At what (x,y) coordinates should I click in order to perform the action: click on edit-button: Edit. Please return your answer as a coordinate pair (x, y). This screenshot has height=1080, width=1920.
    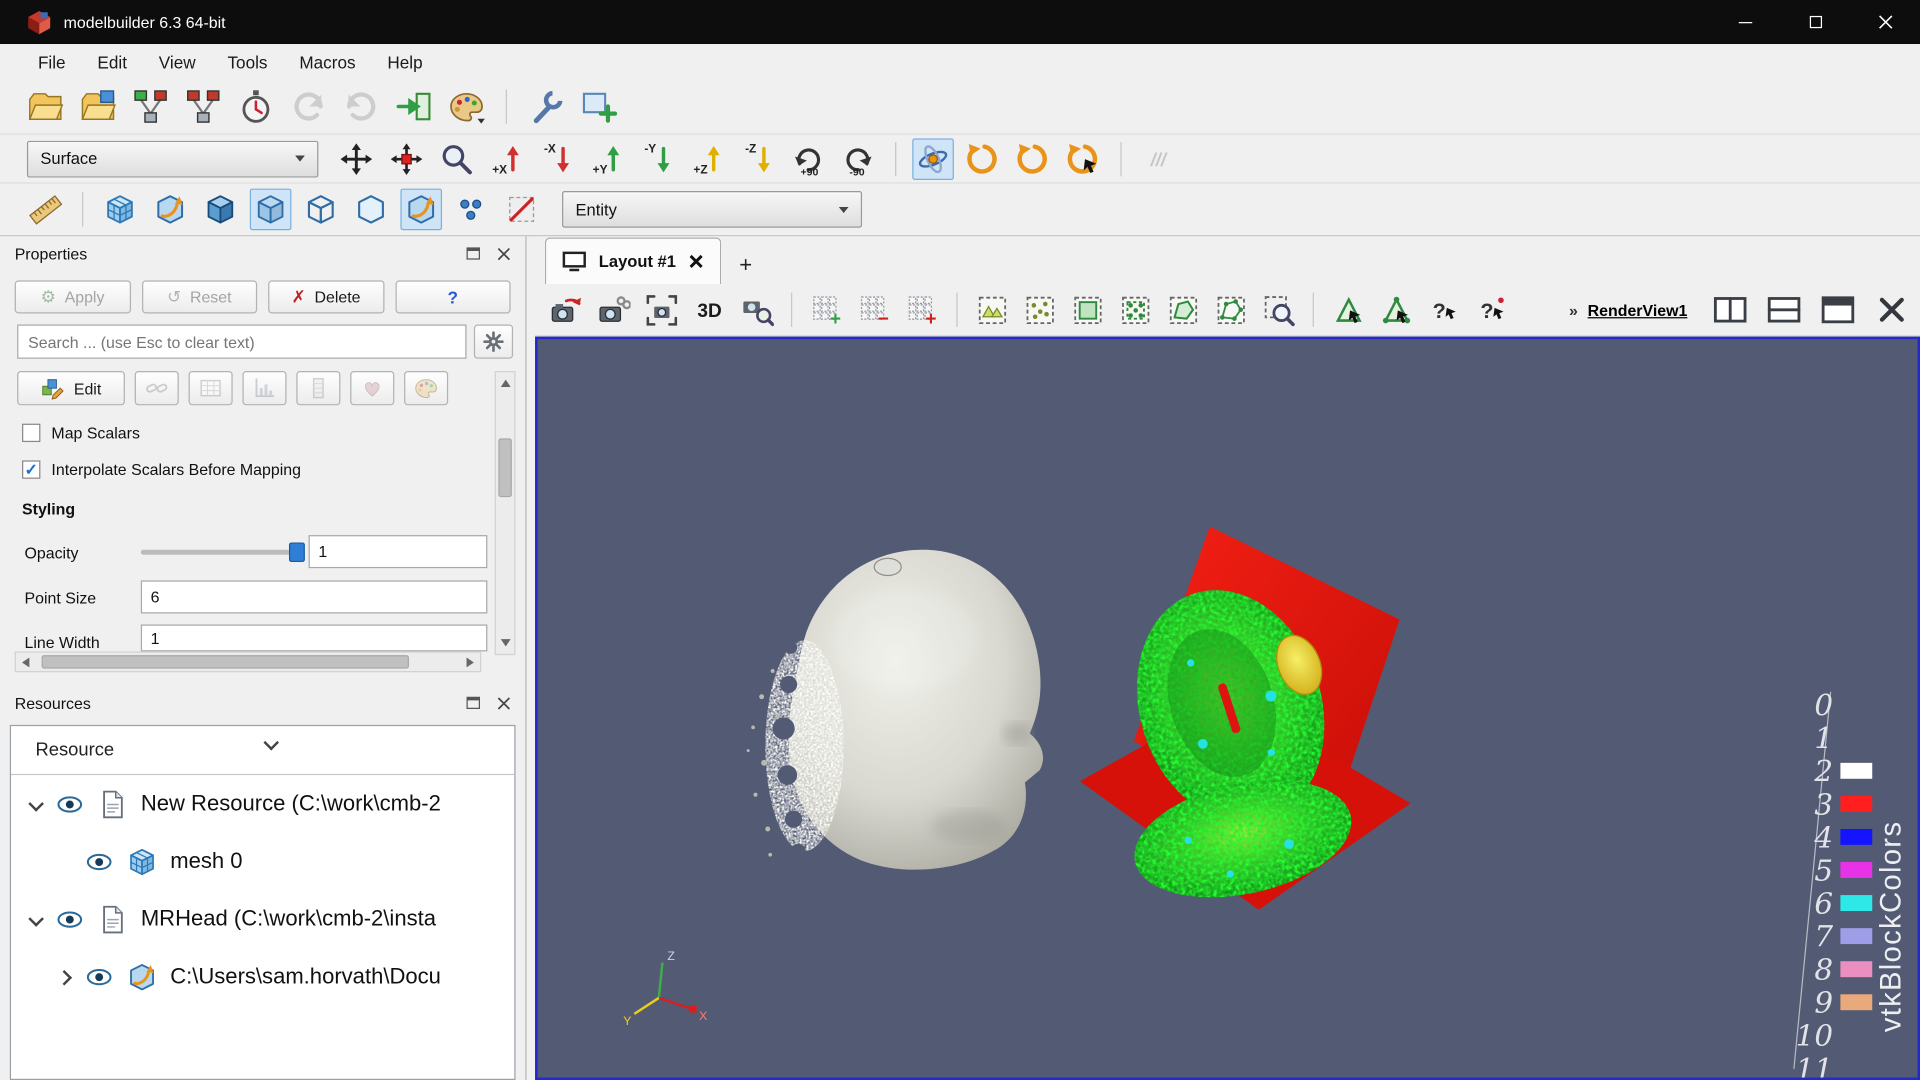
    Looking at the image, I should click on (71, 388).